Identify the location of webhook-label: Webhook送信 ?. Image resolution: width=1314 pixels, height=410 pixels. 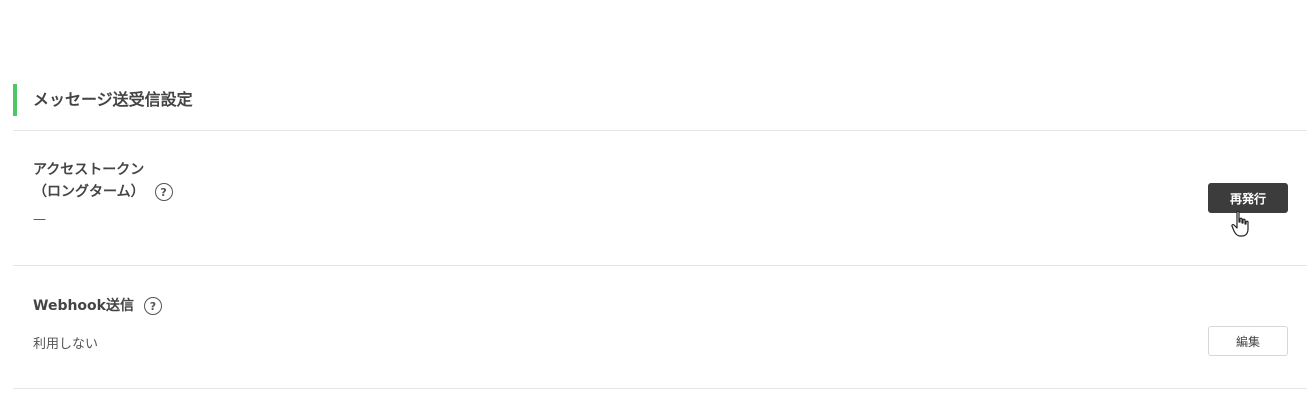
(97, 306).